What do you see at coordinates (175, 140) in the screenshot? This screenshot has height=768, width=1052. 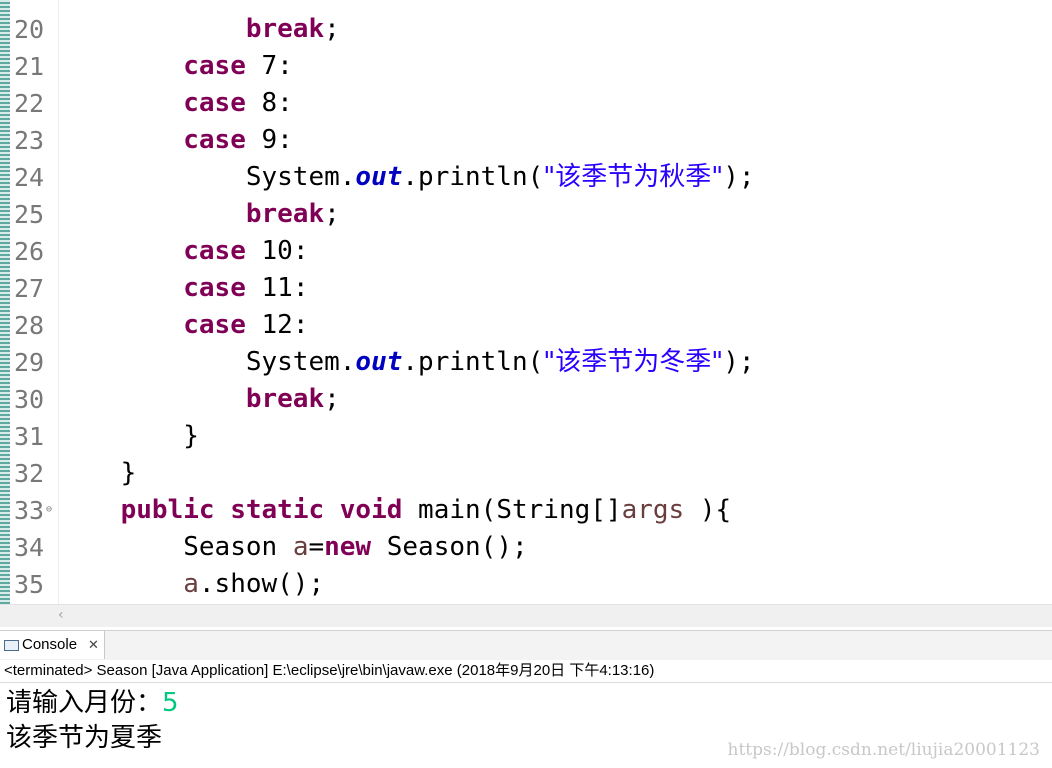 I see `code-text: case 9:` at bounding box center [175, 140].